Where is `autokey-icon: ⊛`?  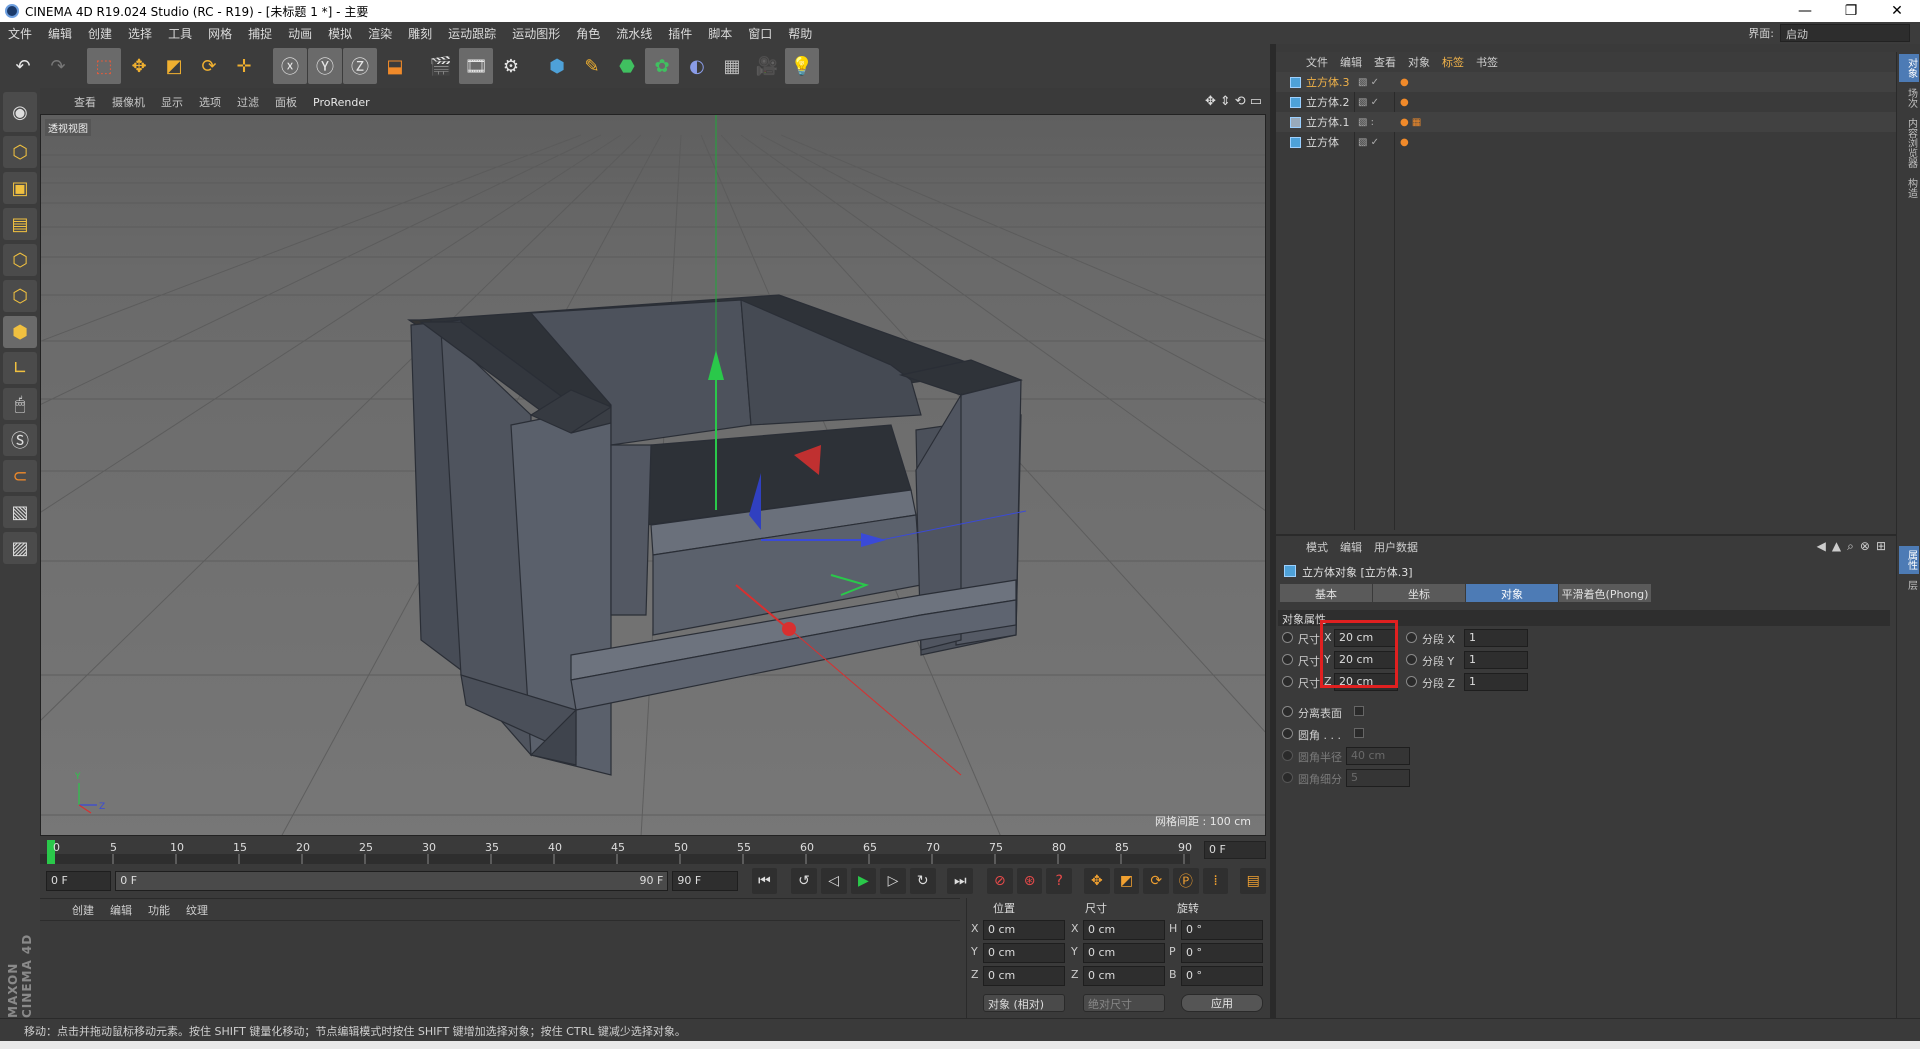 autokey-icon: ⊛ is located at coordinates (1029, 881).